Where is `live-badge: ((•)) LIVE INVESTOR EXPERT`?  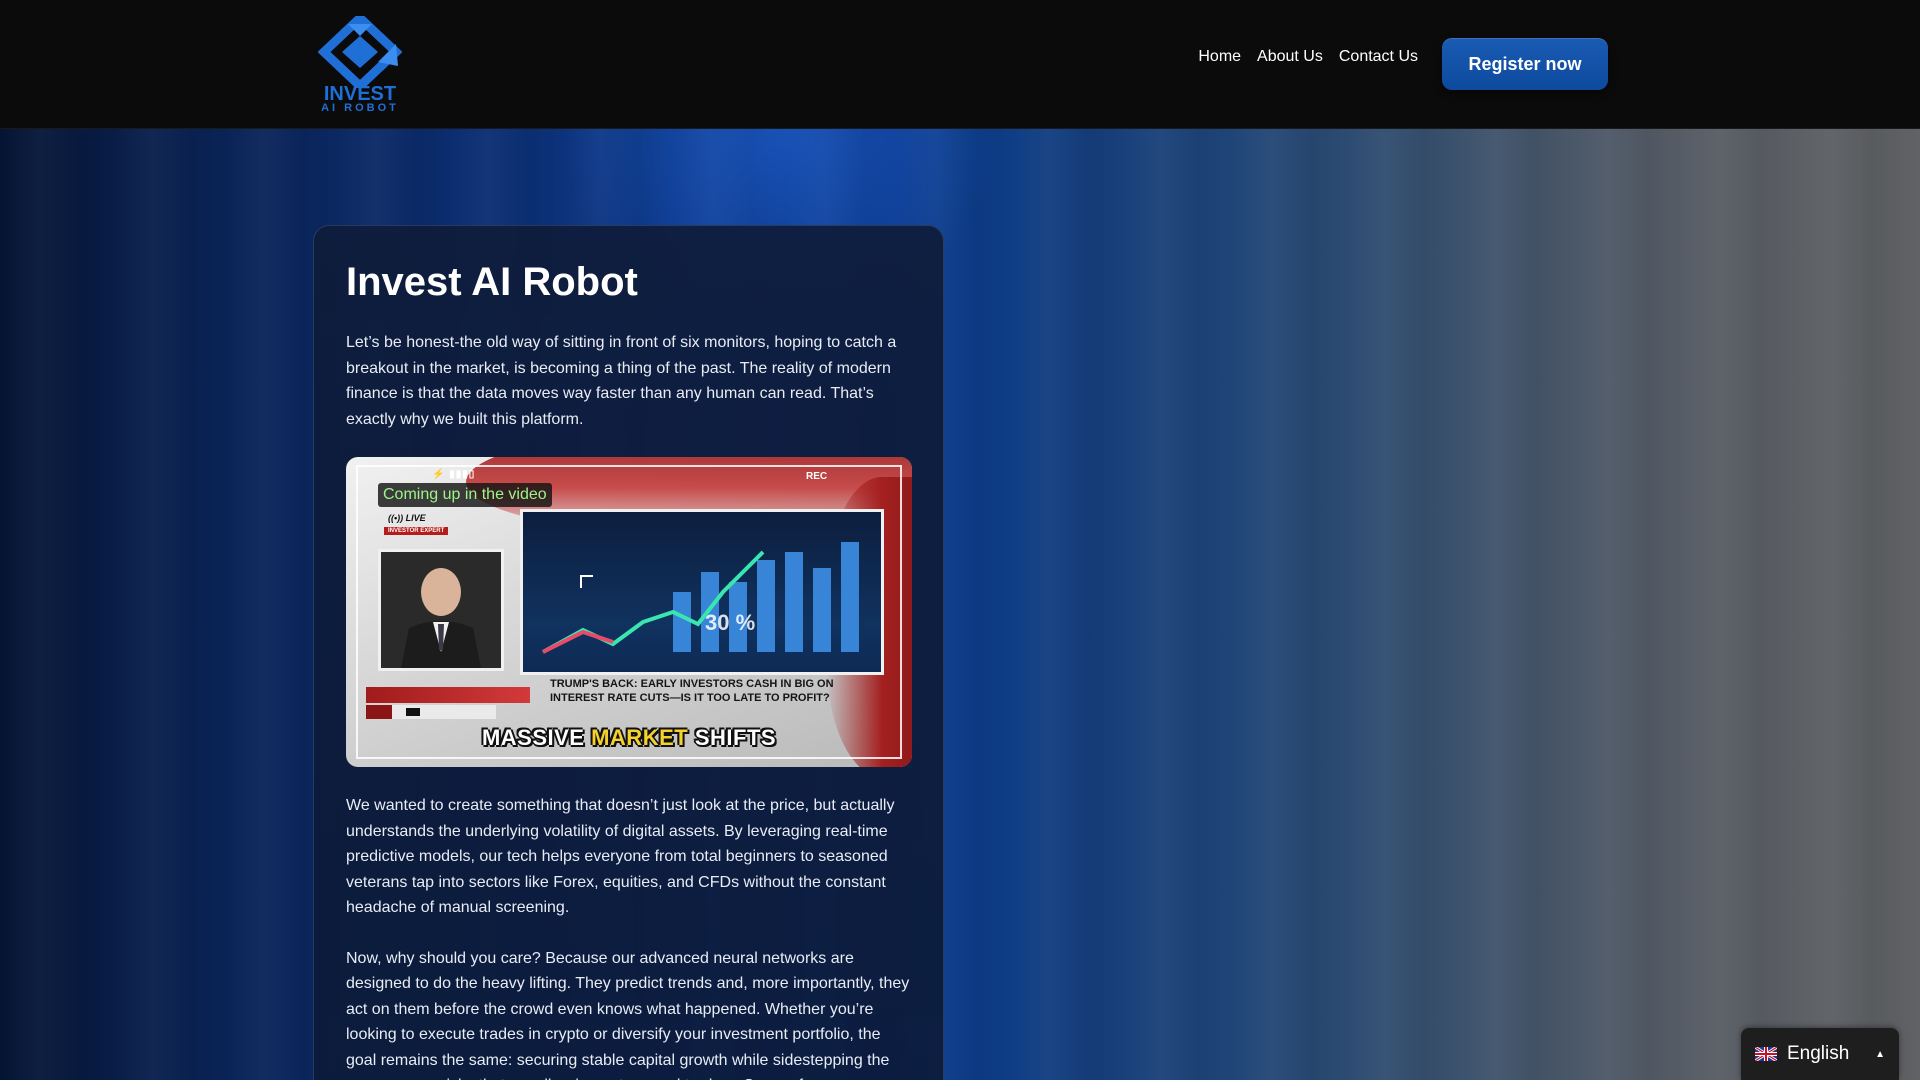 live-badge: ((•)) LIVE INVESTOR EXPERT is located at coordinates (440, 525).